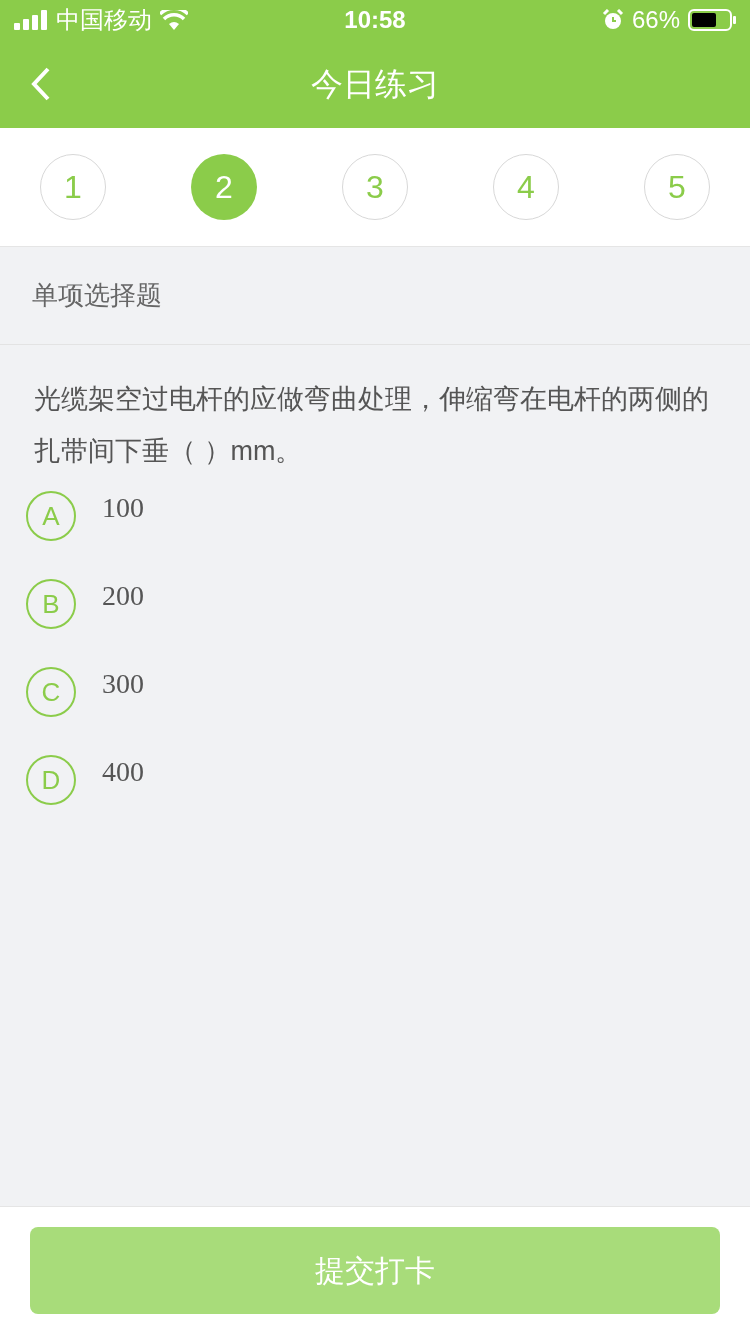 The height and width of the screenshot is (1334, 750). I want to click on answer-option: B 200, so click(375, 604).